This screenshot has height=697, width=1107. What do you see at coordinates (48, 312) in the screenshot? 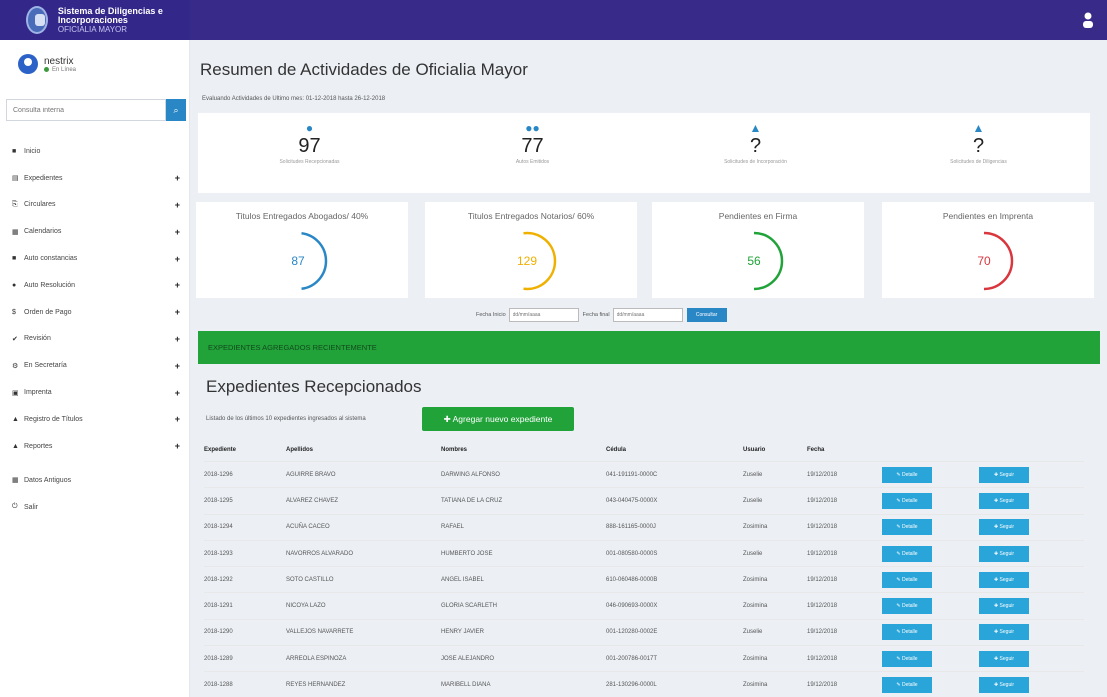
I see `sidebar-item-label: Orden de Pago` at bounding box center [48, 312].